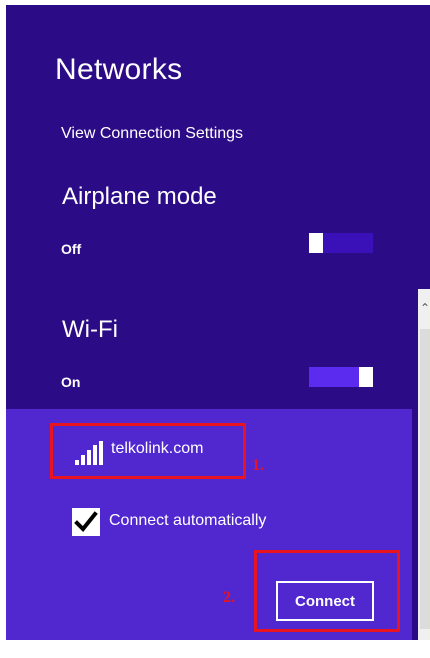  I want to click on step-1-annotation: 1., so click(258, 465).